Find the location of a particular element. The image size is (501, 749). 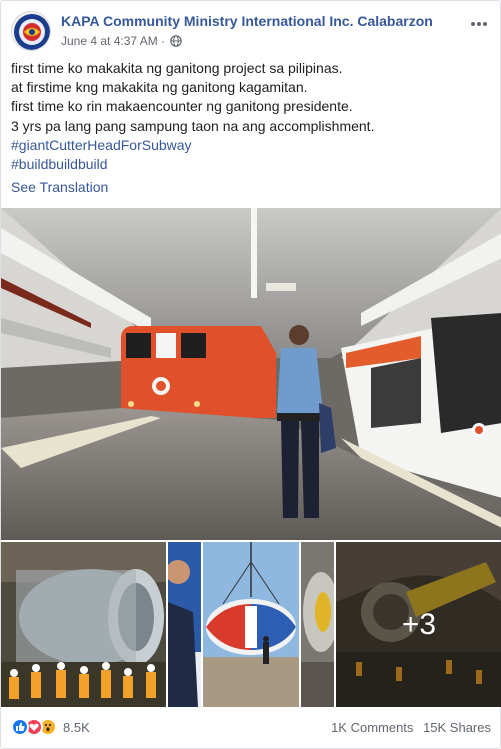

photo-thumbnail-tbm is located at coordinates (83, 624).